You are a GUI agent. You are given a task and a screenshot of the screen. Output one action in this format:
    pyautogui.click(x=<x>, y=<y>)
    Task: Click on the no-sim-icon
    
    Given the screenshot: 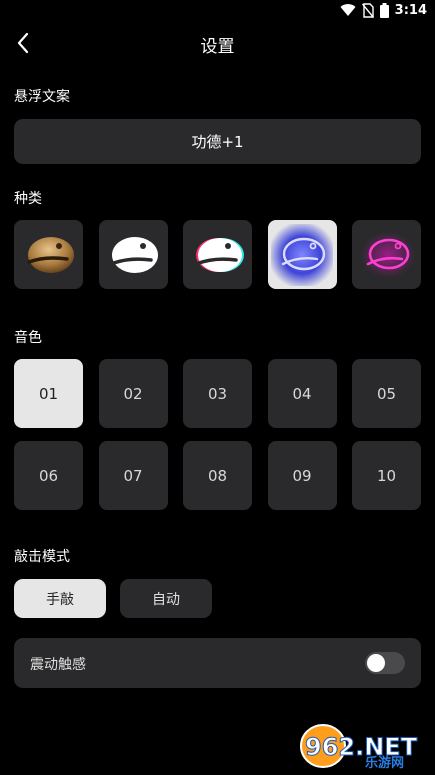 What is the action you would take?
    pyautogui.click(x=367, y=10)
    